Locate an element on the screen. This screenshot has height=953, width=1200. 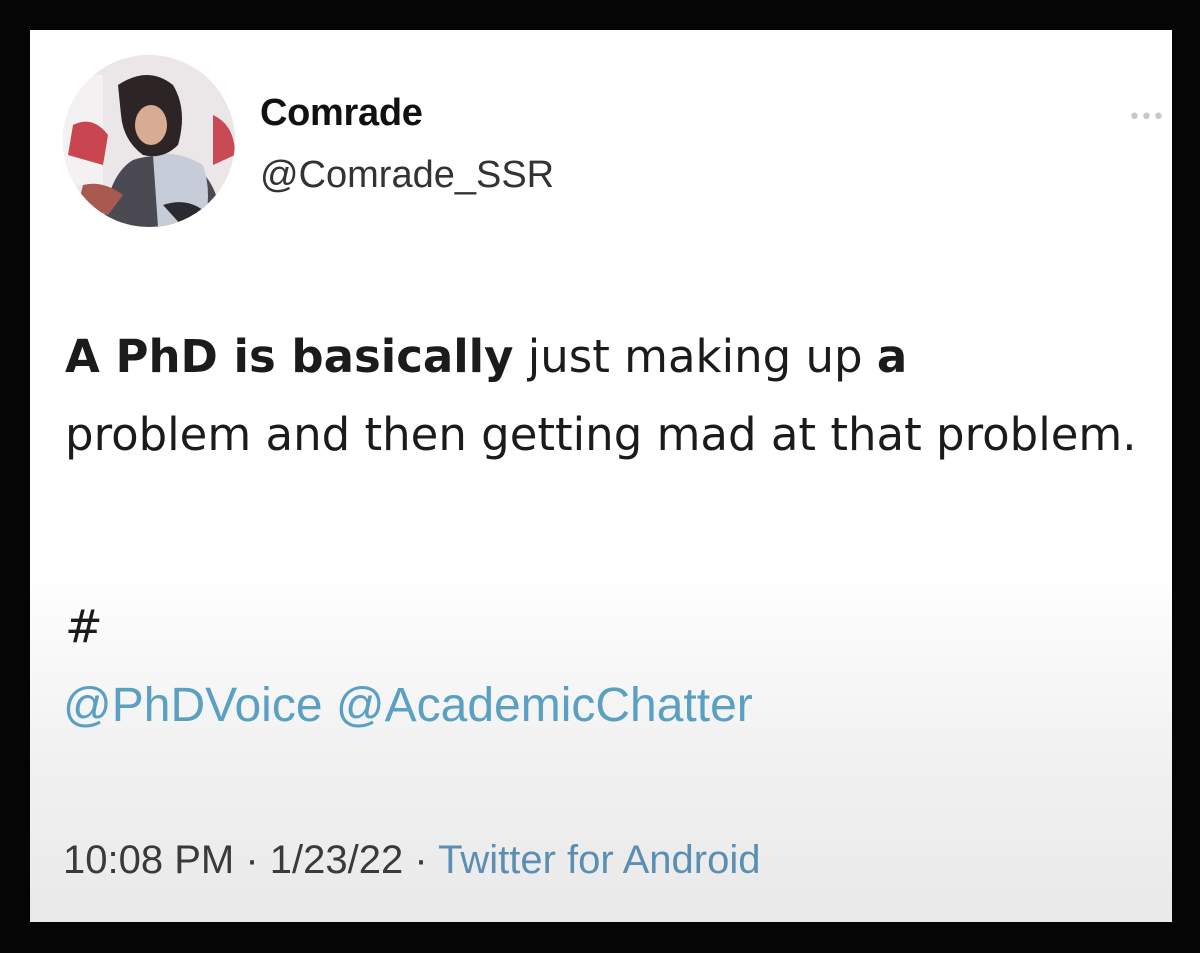
tweet-date: 1/23/22 is located at coordinates (336, 860).